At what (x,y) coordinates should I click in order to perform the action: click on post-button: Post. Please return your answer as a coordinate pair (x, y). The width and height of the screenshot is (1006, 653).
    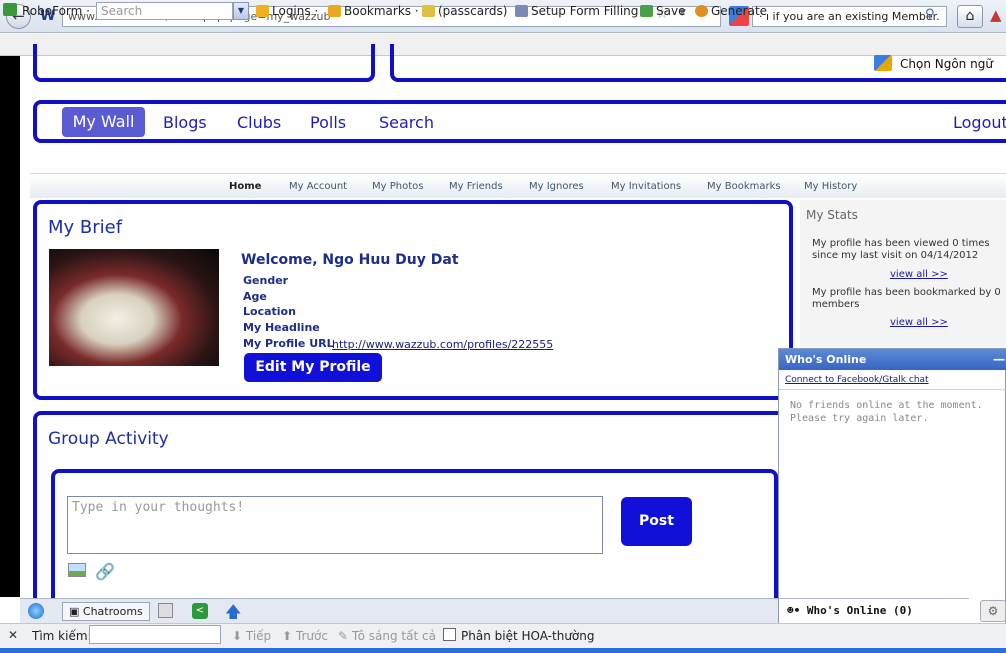
    Looking at the image, I should click on (656, 521).